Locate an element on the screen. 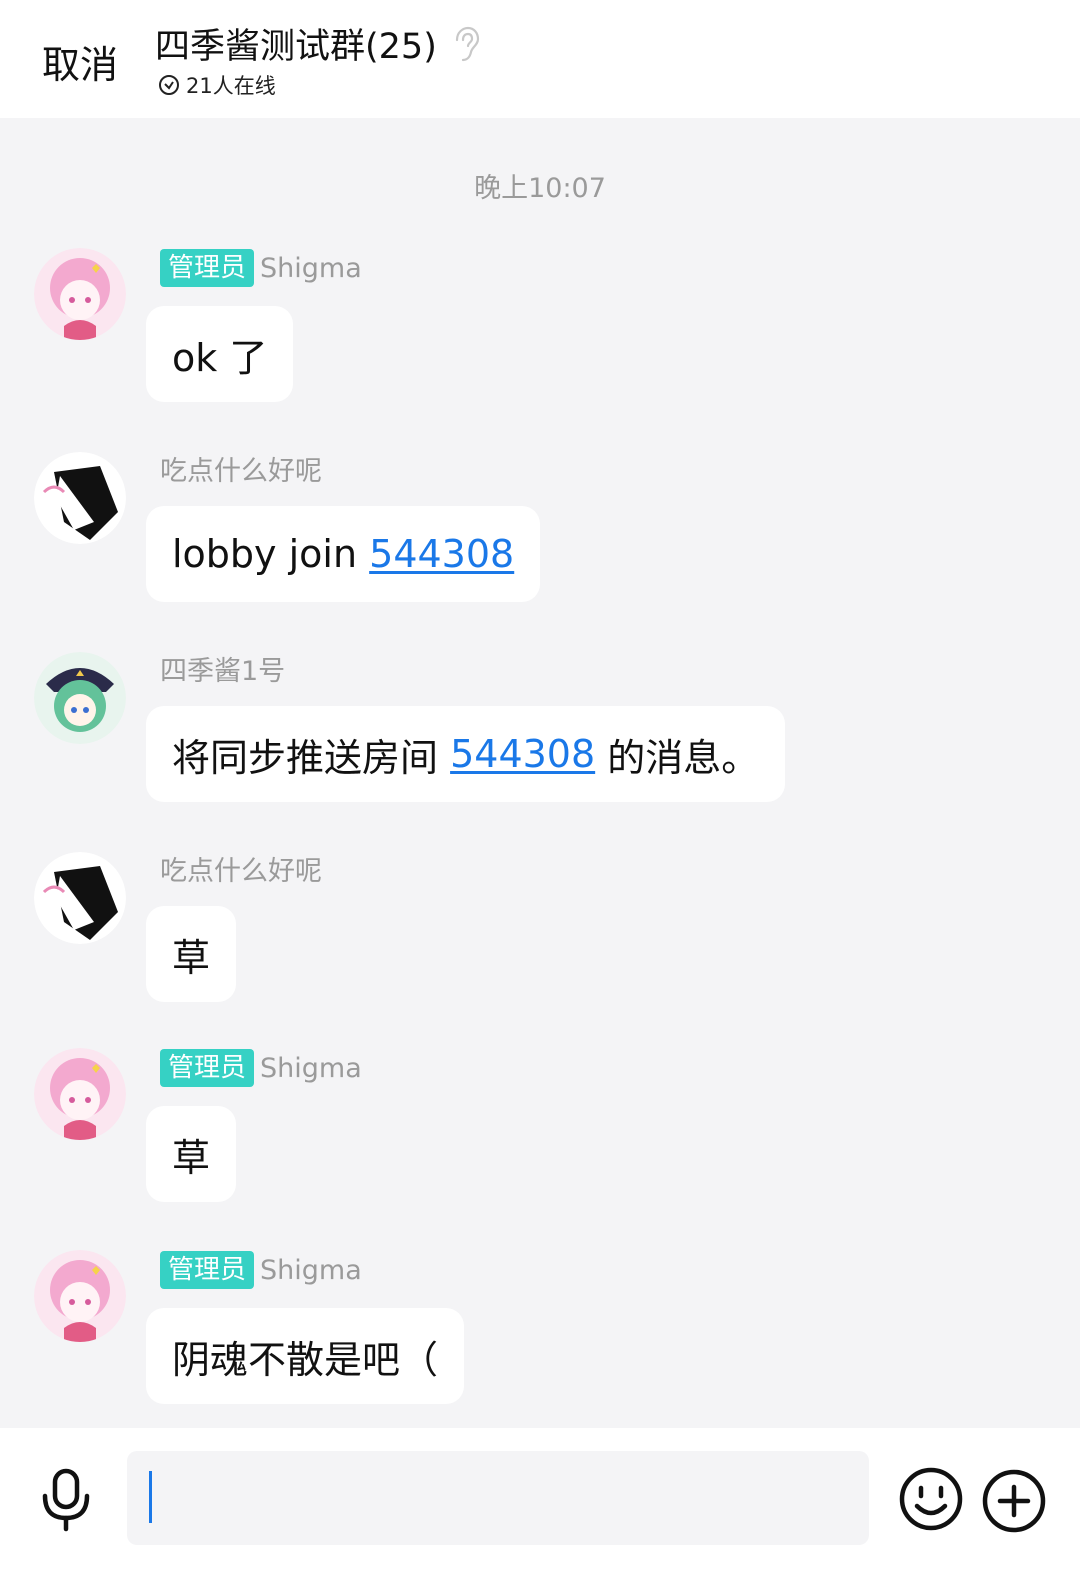  online-count: 21人在线 is located at coordinates (231, 86).